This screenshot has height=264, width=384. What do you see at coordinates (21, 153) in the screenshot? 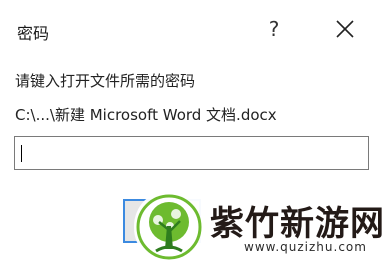
I see `text-caret` at bounding box center [21, 153].